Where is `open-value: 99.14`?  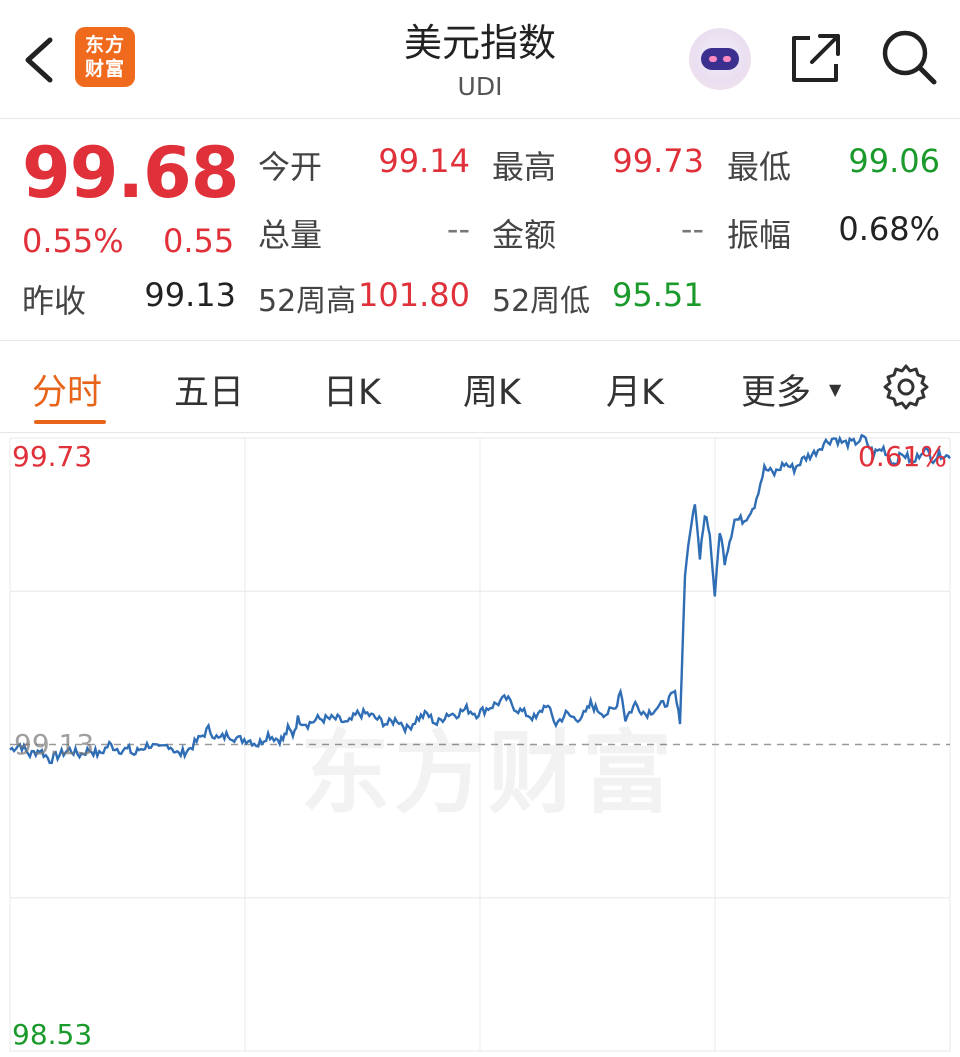
open-value: 99.14 is located at coordinates (424, 161).